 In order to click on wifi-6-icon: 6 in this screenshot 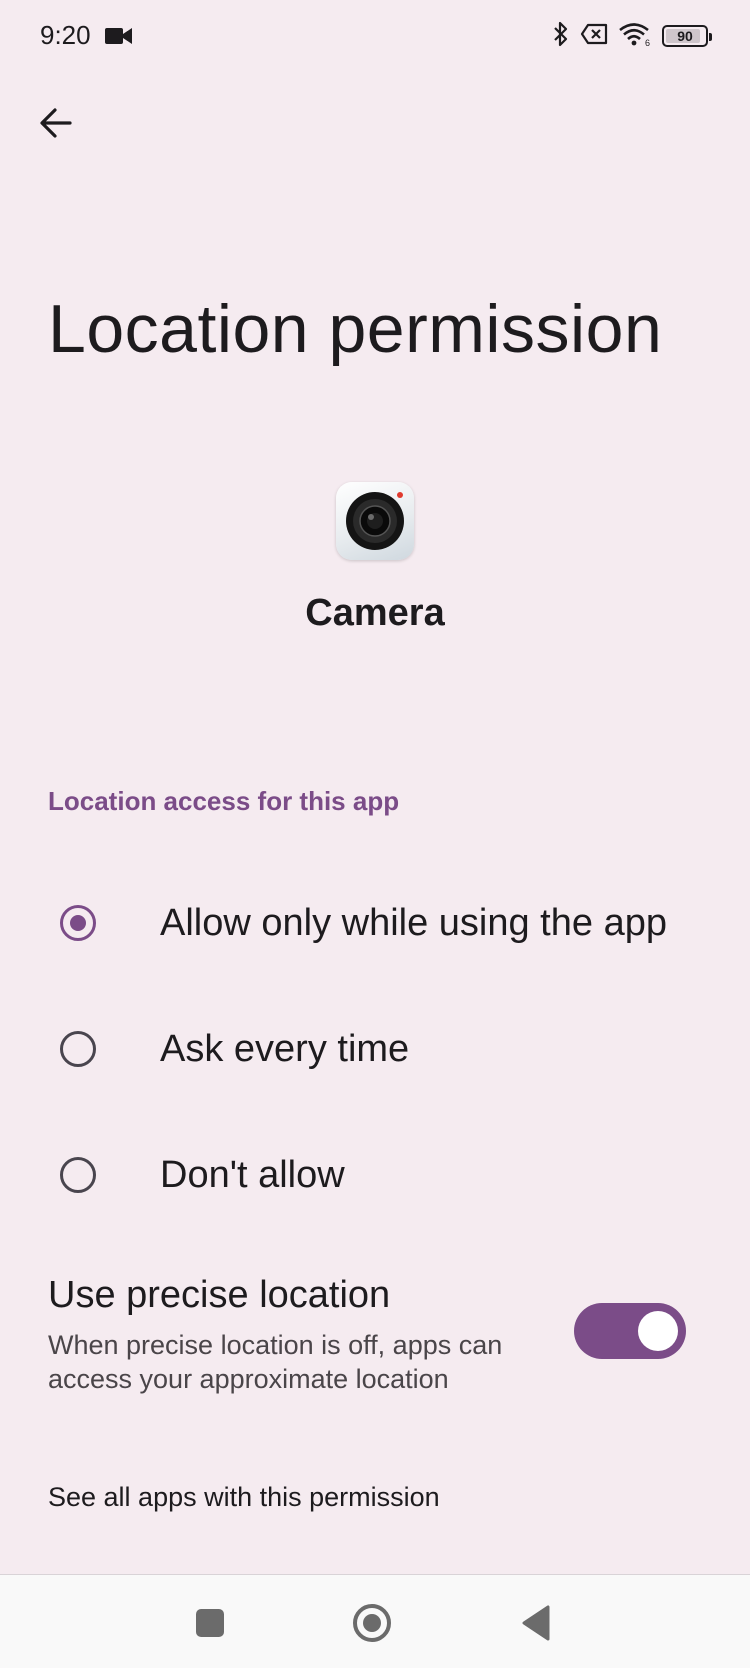, I will do `click(635, 36)`.